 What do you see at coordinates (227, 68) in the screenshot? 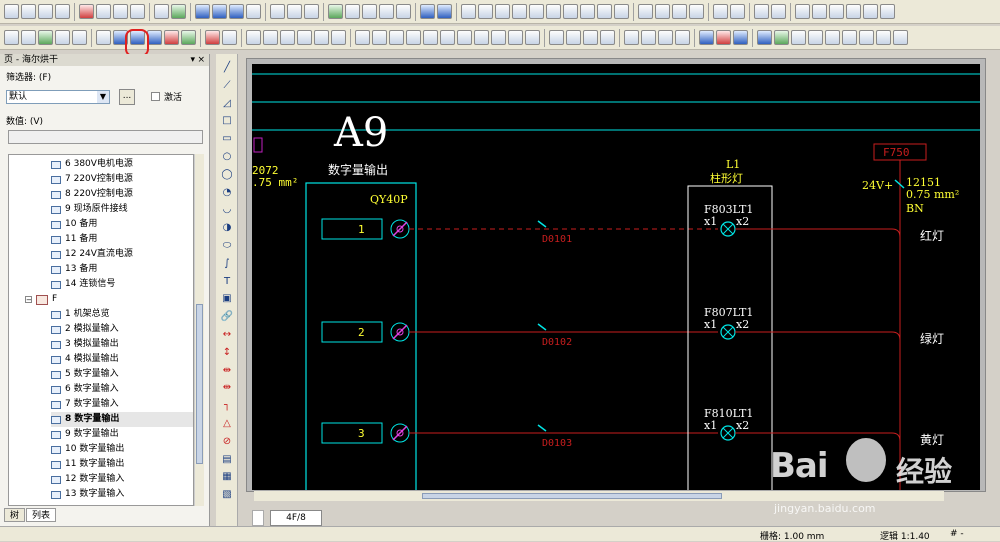
I see `draw-tool-0-icon: ╱` at bounding box center [227, 68].